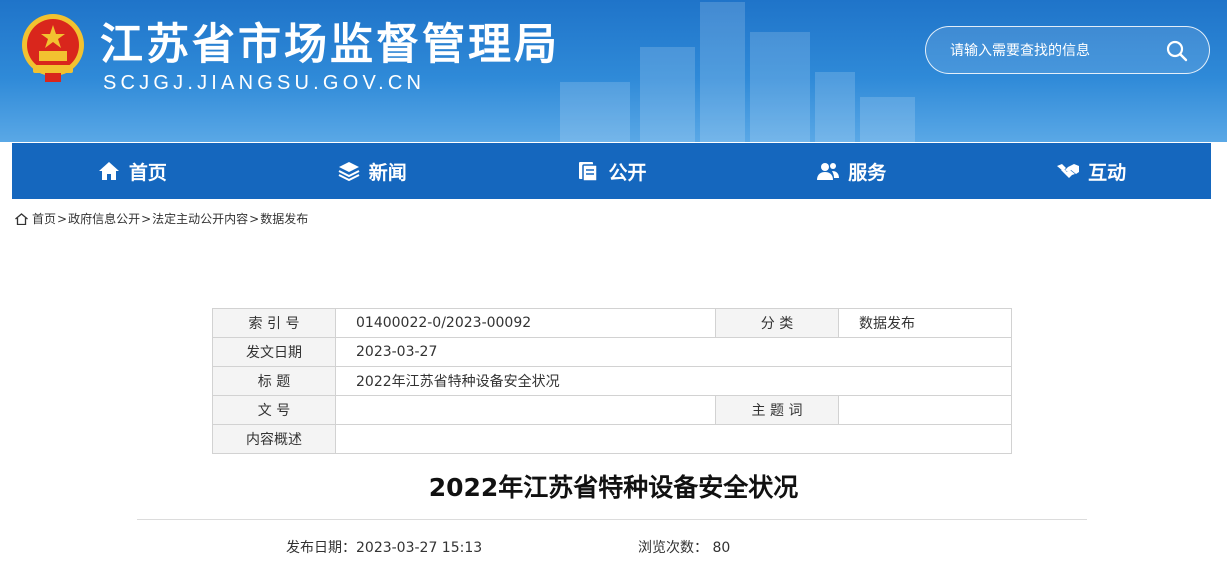 This screenshot has height=562, width=1227. Describe the element at coordinates (867, 172) in the screenshot. I see `nav-item-label: 服务` at that location.